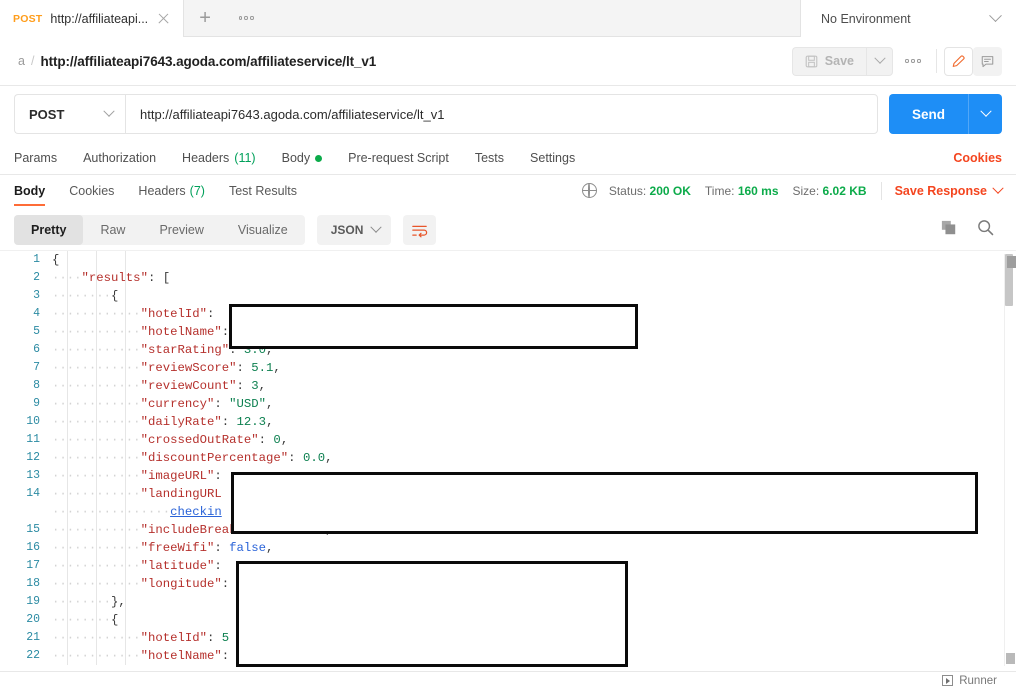 This screenshot has width=1016, height=689. Describe the element at coordinates (433, 326) in the screenshot. I see `redaction-box-hotel-id-name` at that location.